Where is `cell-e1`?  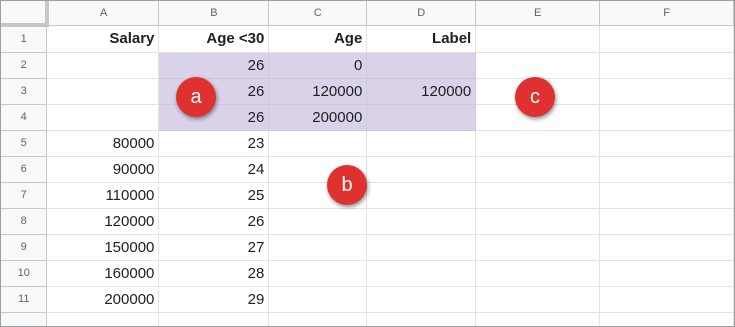 cell-e1 is located at coordinates (538, 39).